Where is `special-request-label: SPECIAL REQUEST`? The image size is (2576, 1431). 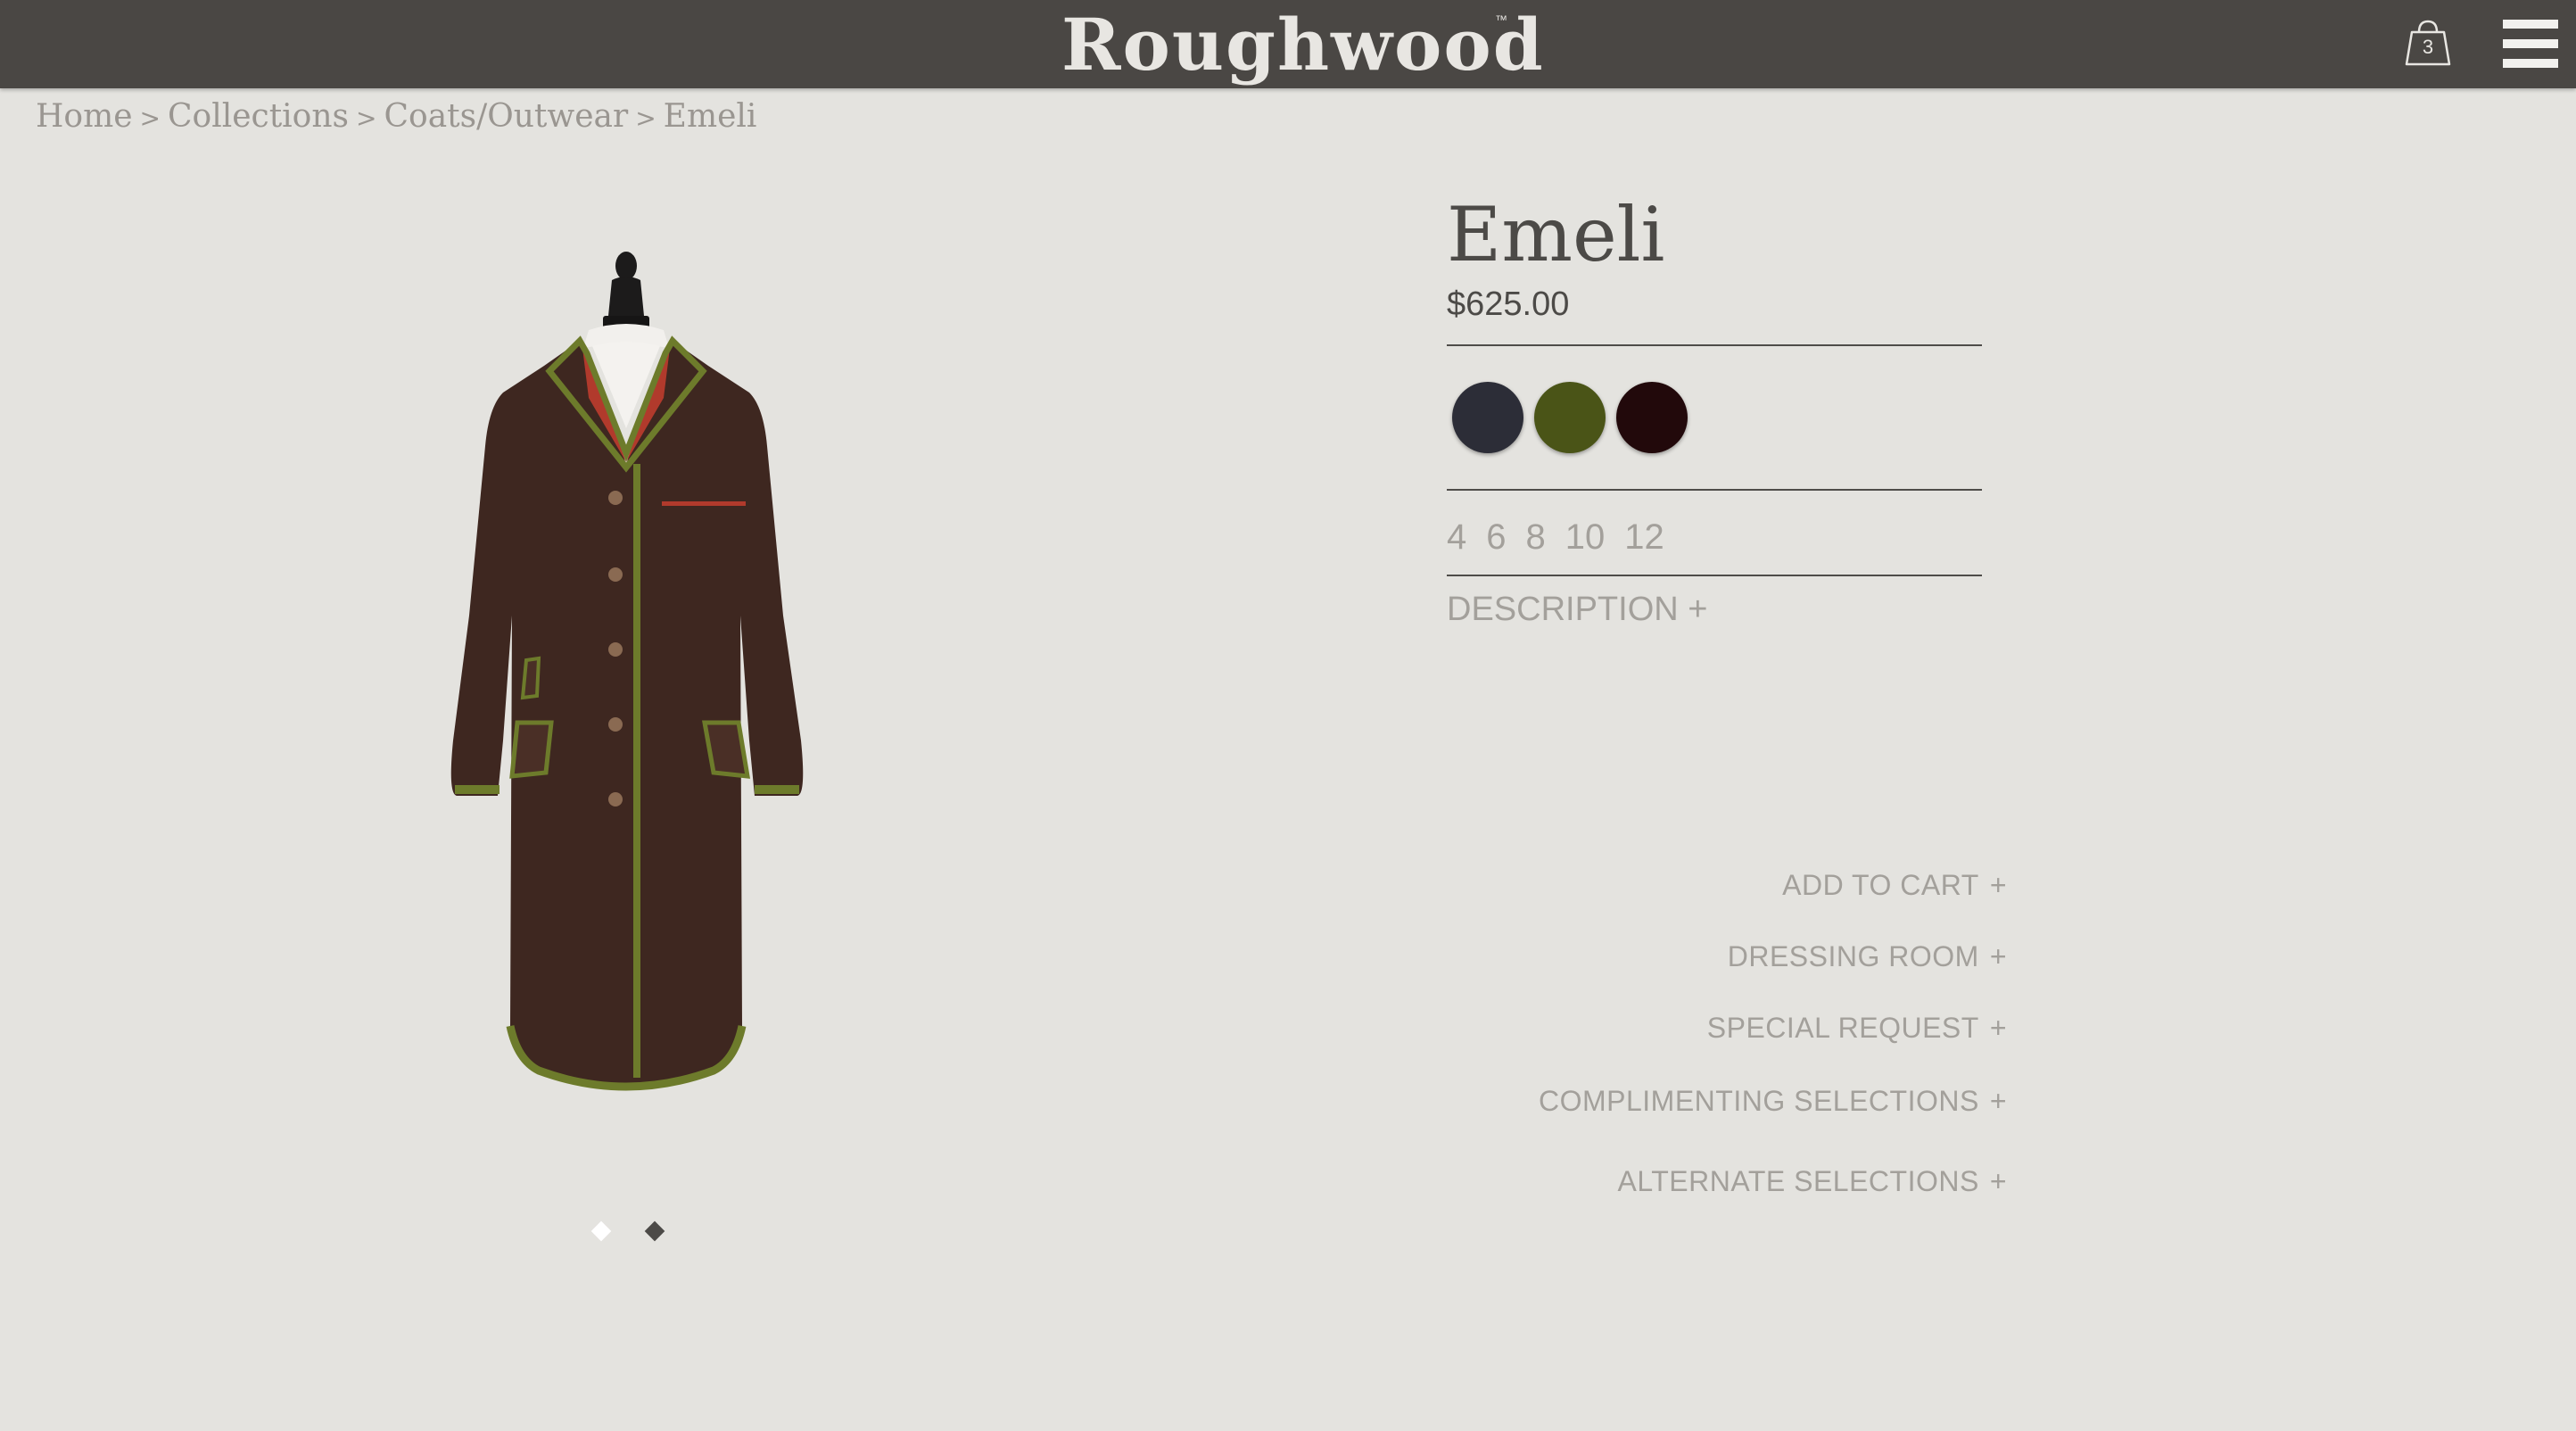 special-request-label: SPECIAL REQUEST is located at coordinates (1842, 1028).